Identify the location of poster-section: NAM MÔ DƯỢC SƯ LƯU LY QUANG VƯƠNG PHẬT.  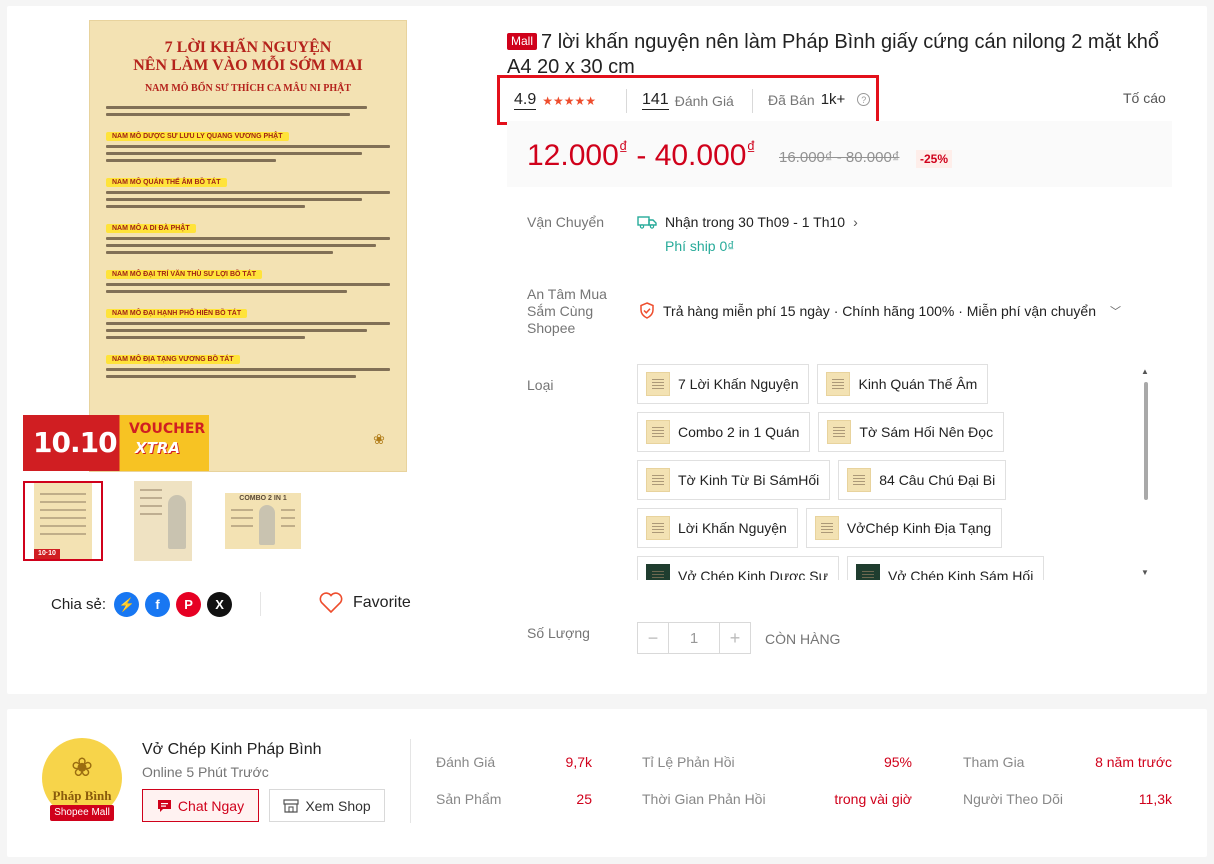
(197, 136).